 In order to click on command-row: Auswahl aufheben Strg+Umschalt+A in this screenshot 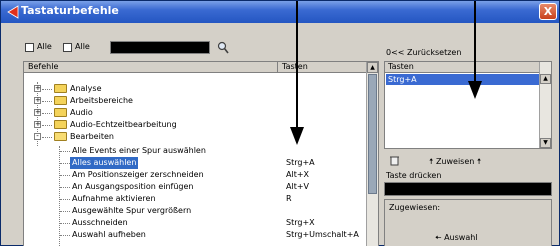, I will do `click(191, 235)`.